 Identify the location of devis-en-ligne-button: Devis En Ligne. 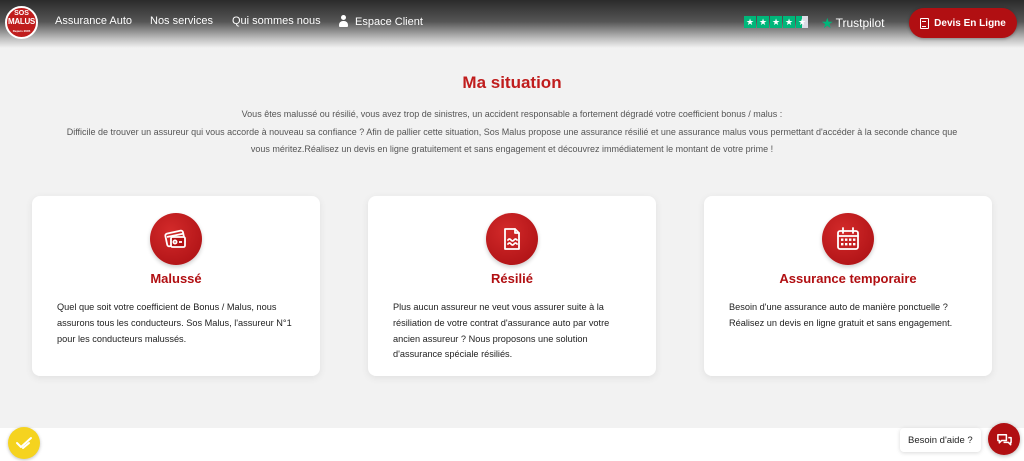
(963, 23).